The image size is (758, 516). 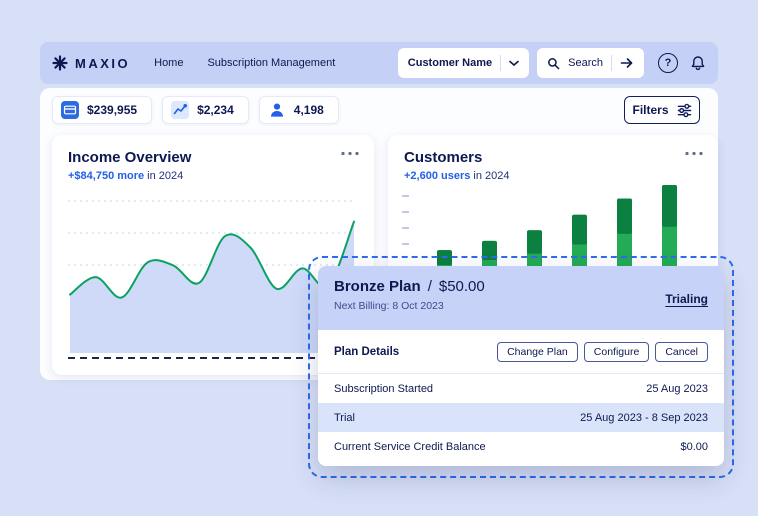 I want to click on income-card-subtitle: +$84,750 more in 2024, so click(x=213, y=176).